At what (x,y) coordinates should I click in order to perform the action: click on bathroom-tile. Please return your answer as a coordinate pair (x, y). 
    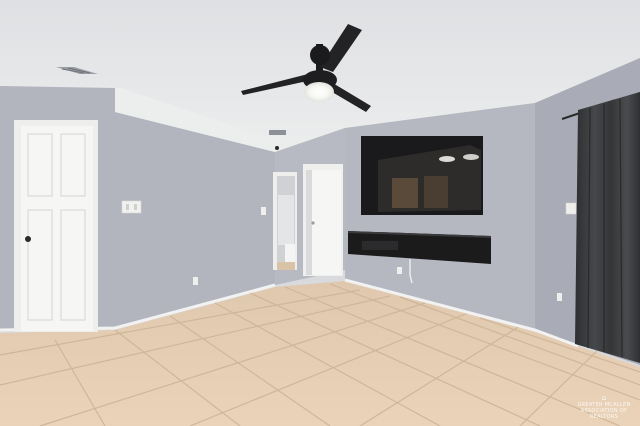
    Looking at the image, I should click on (286, 220).